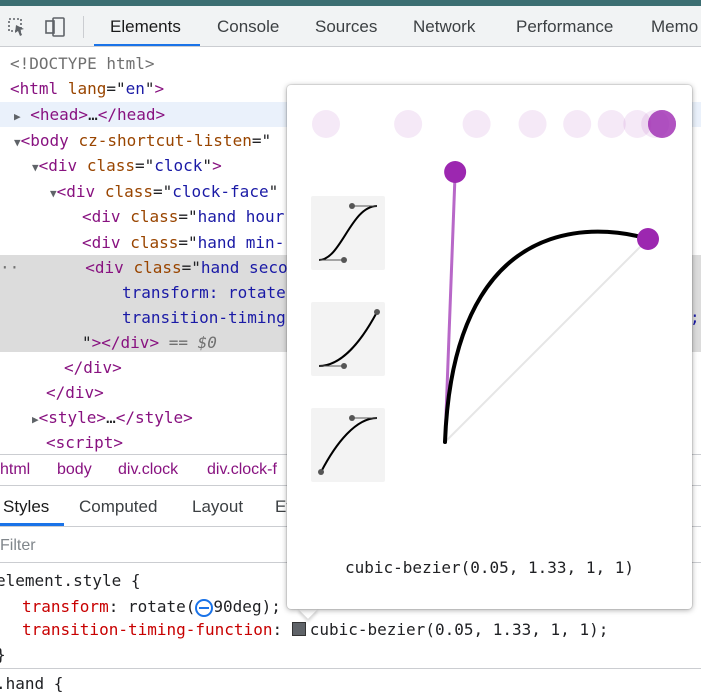  What do you see at coordinates (18, 545) in the screenshot?
I see `filter-placeholder: Filter` at bounding box center [18, 545].